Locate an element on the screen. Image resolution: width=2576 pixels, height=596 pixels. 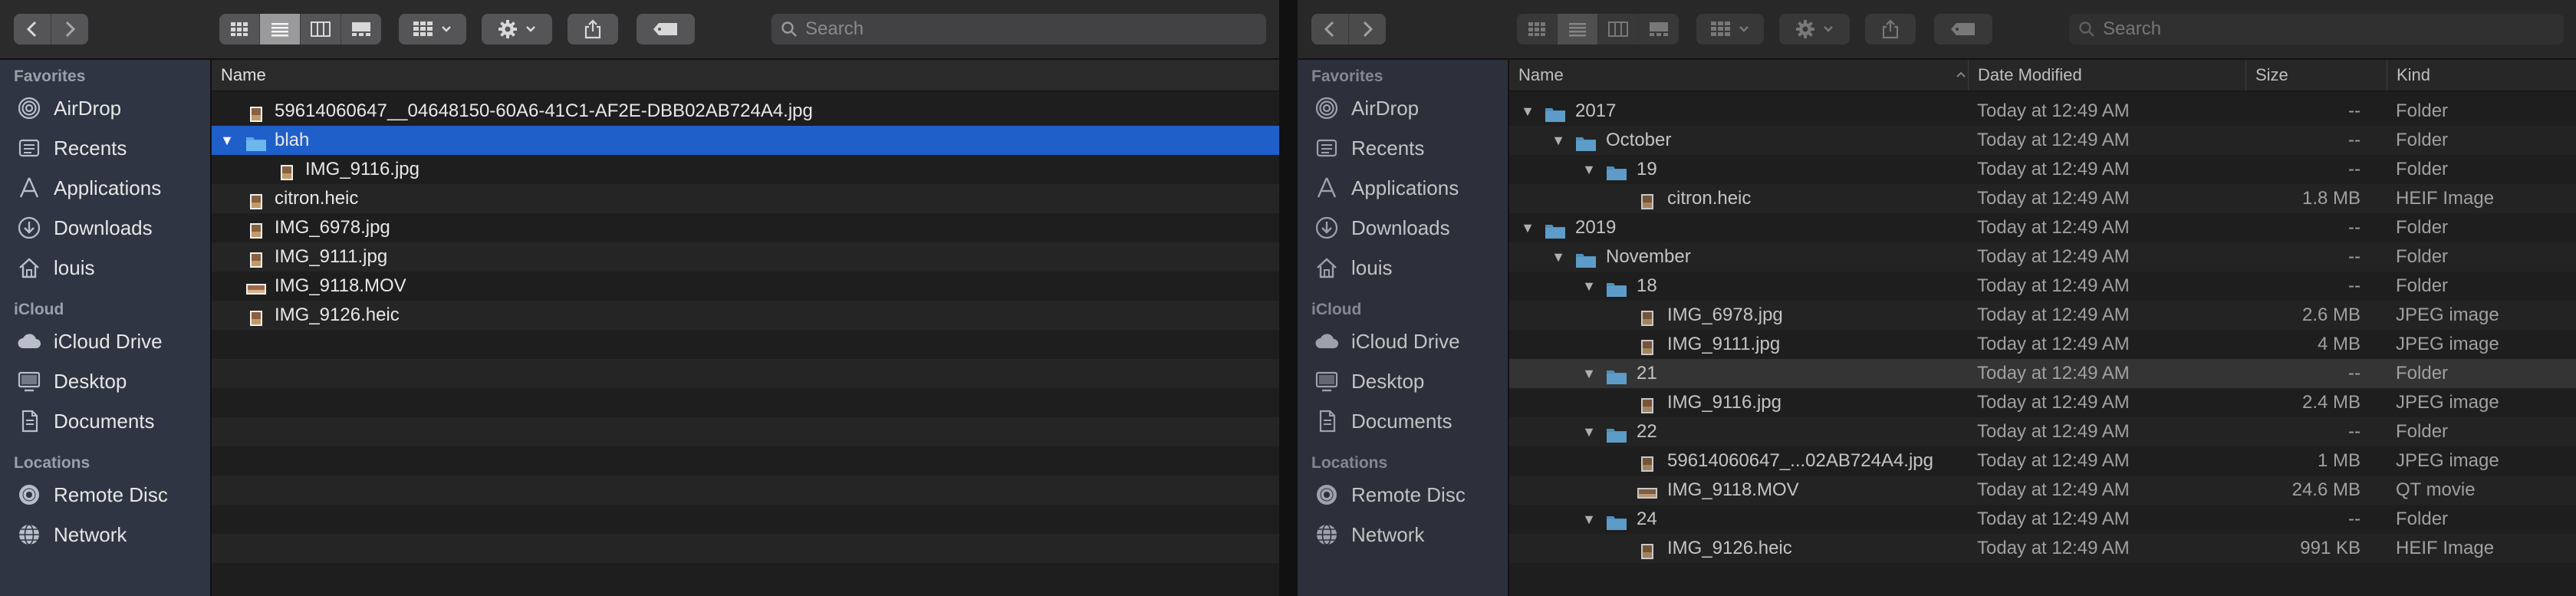
column-header-date: Date Modified is located at coordinates (2111, 75).